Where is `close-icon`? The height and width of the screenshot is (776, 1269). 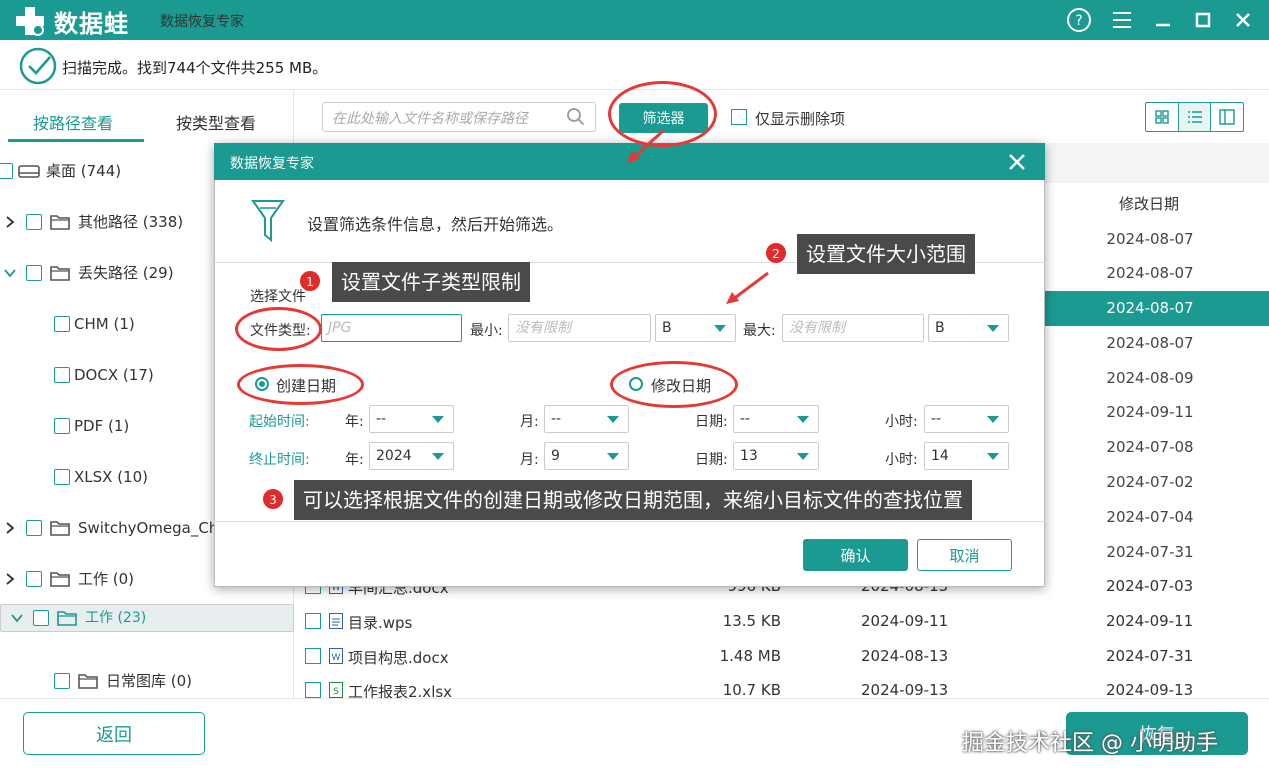
close-icon is located at coordinates (1243, 20).